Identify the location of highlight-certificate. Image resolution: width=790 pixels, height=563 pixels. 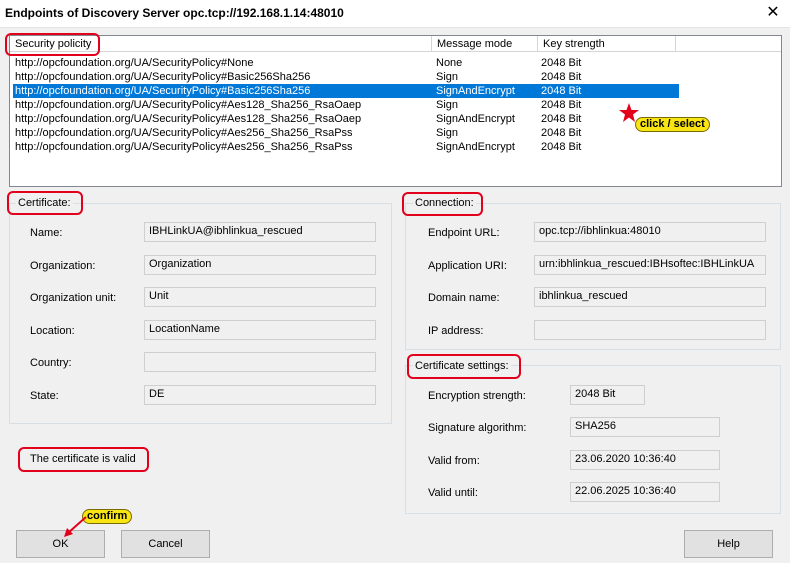
(45, 203).